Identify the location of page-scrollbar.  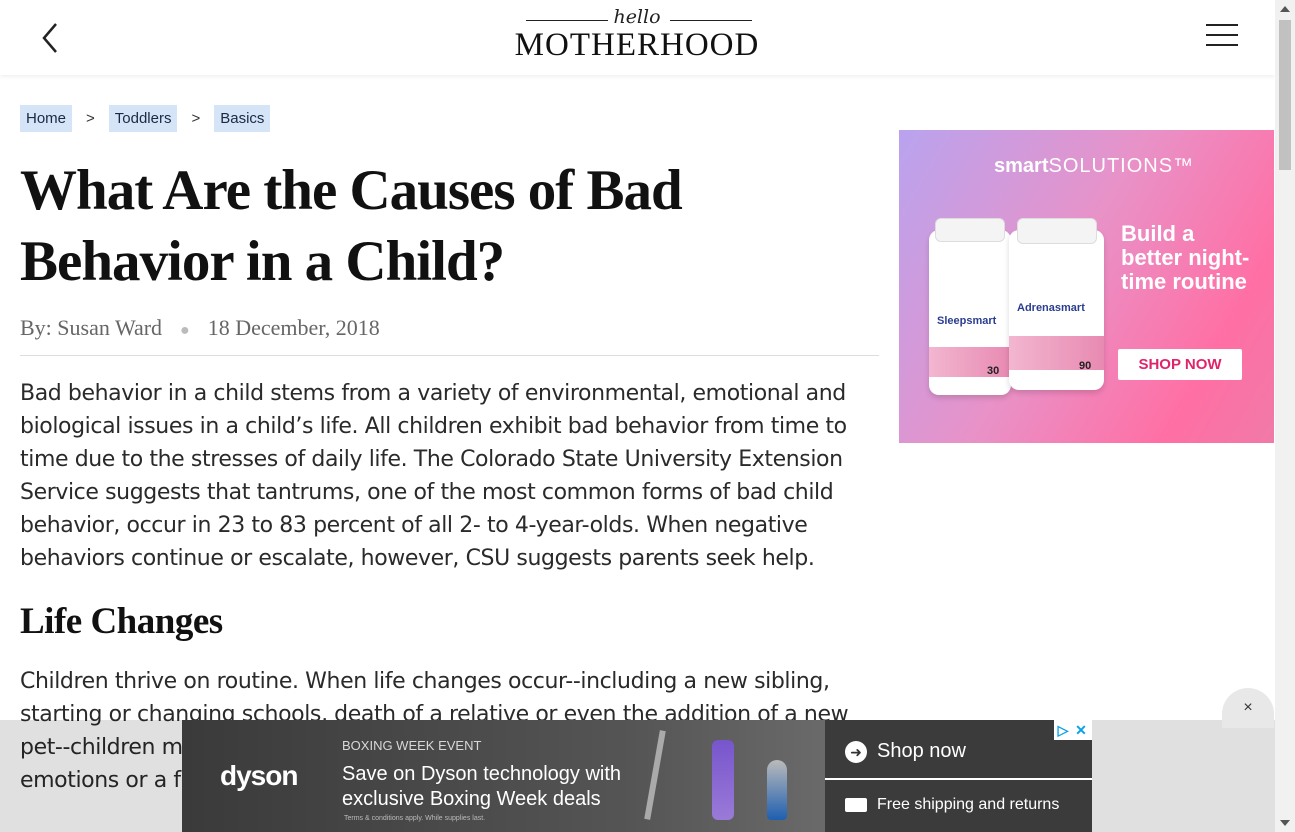
(1285, 416).